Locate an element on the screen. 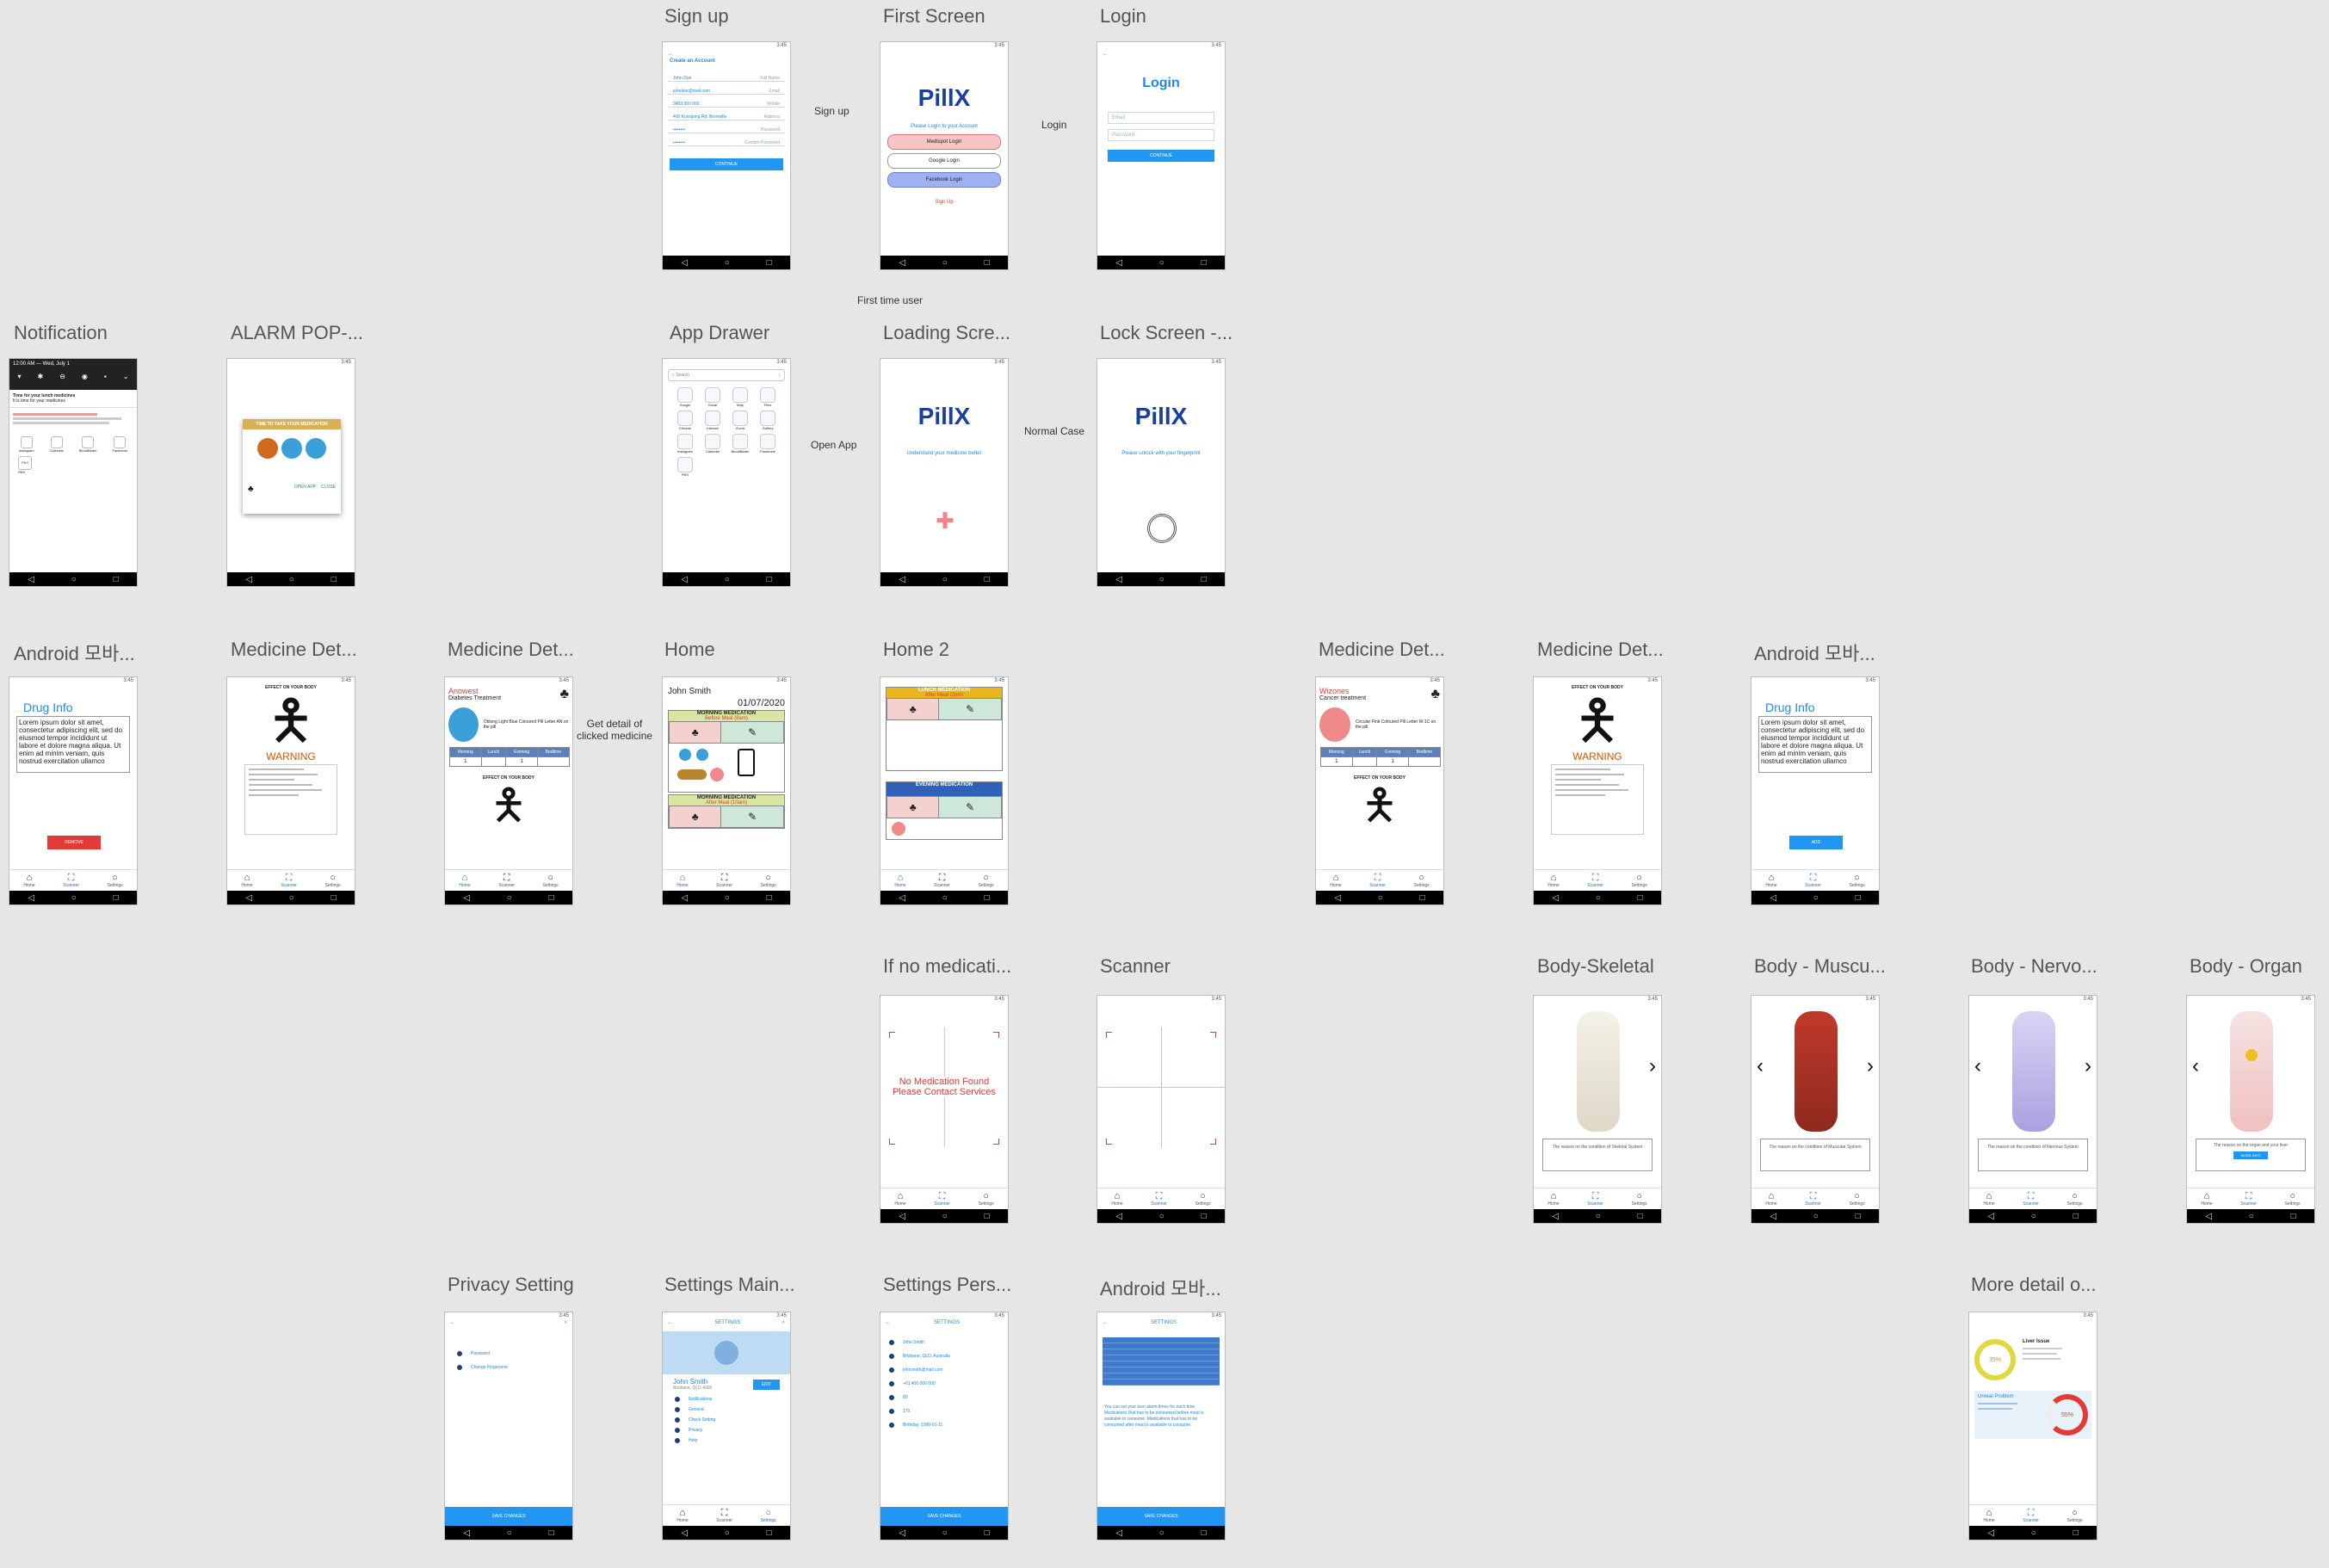 Image resolution: width=2329 pixels, height=1568 pixels. pill-pink-icon is located at coordinates (717, 775).